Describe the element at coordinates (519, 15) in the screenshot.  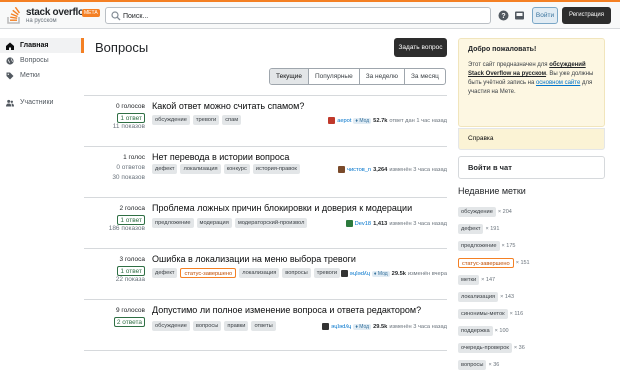
I see `inbox-icon` at that location.